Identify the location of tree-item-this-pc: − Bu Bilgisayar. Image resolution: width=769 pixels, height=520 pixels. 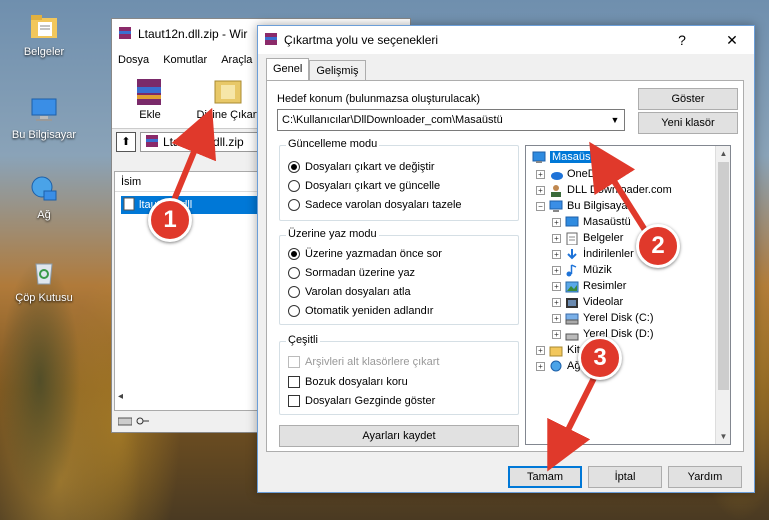
(583, 206).